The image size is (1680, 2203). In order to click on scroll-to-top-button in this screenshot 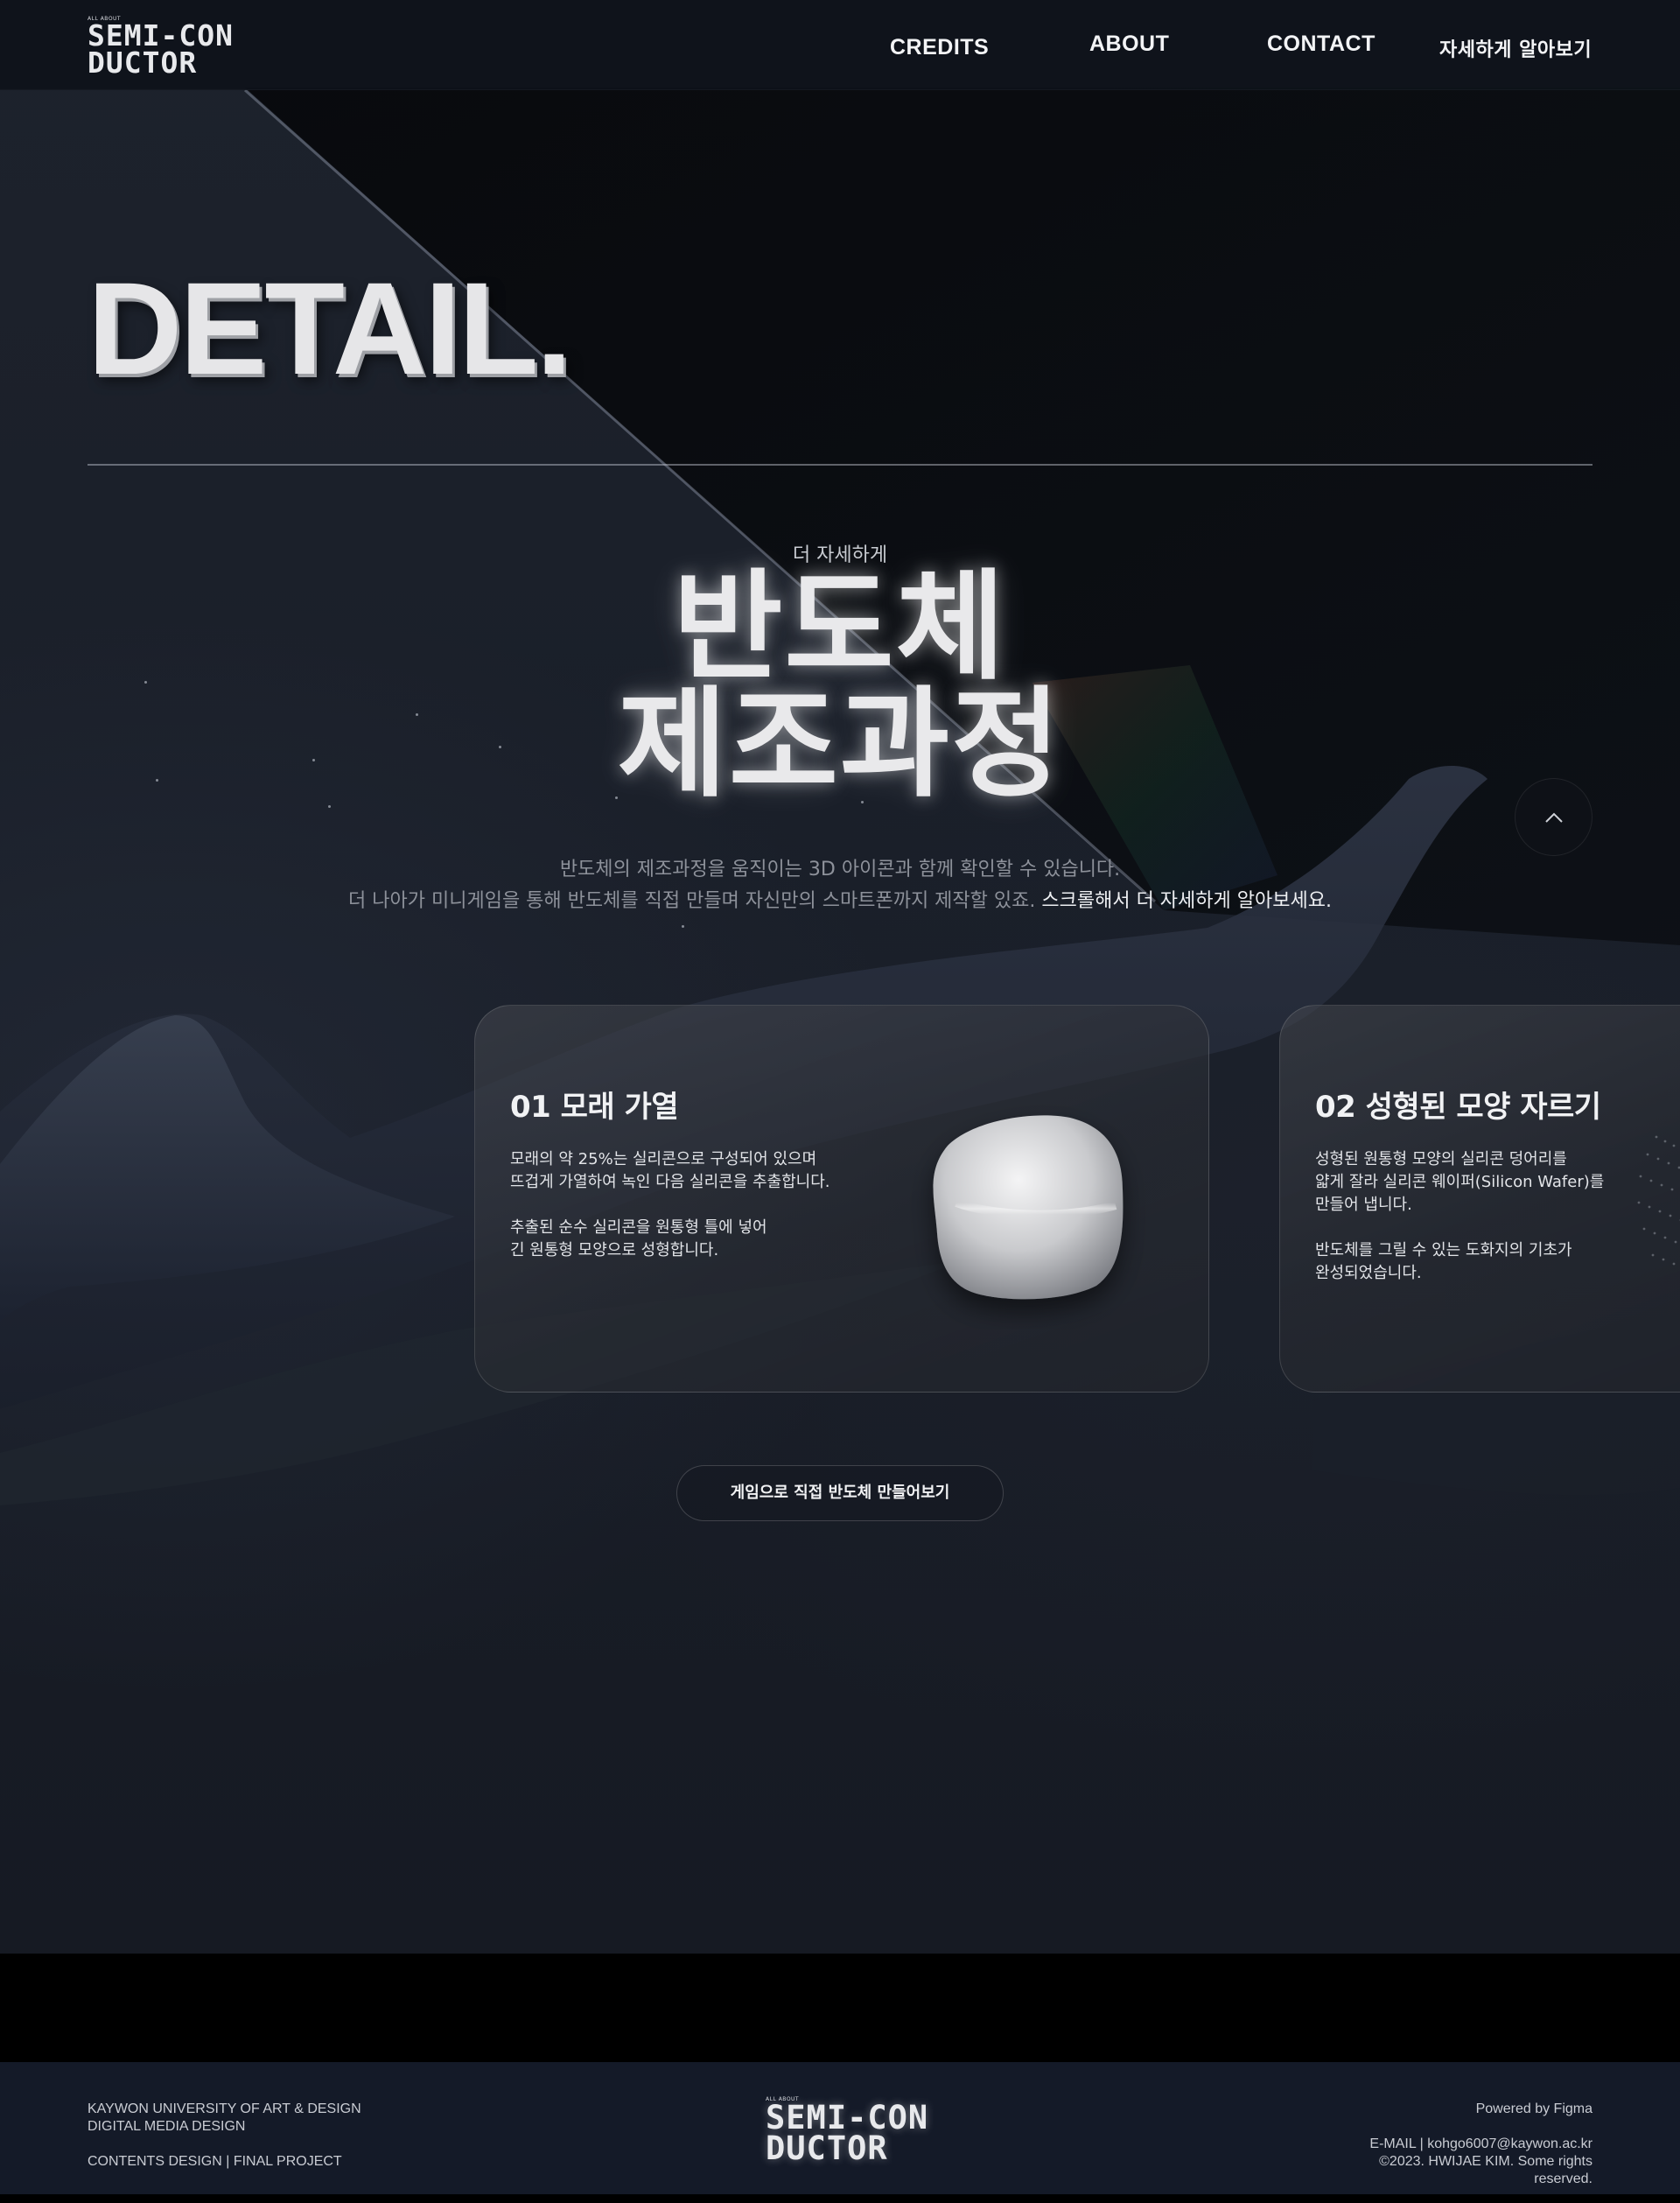, I will do `click(1553, 817)`.